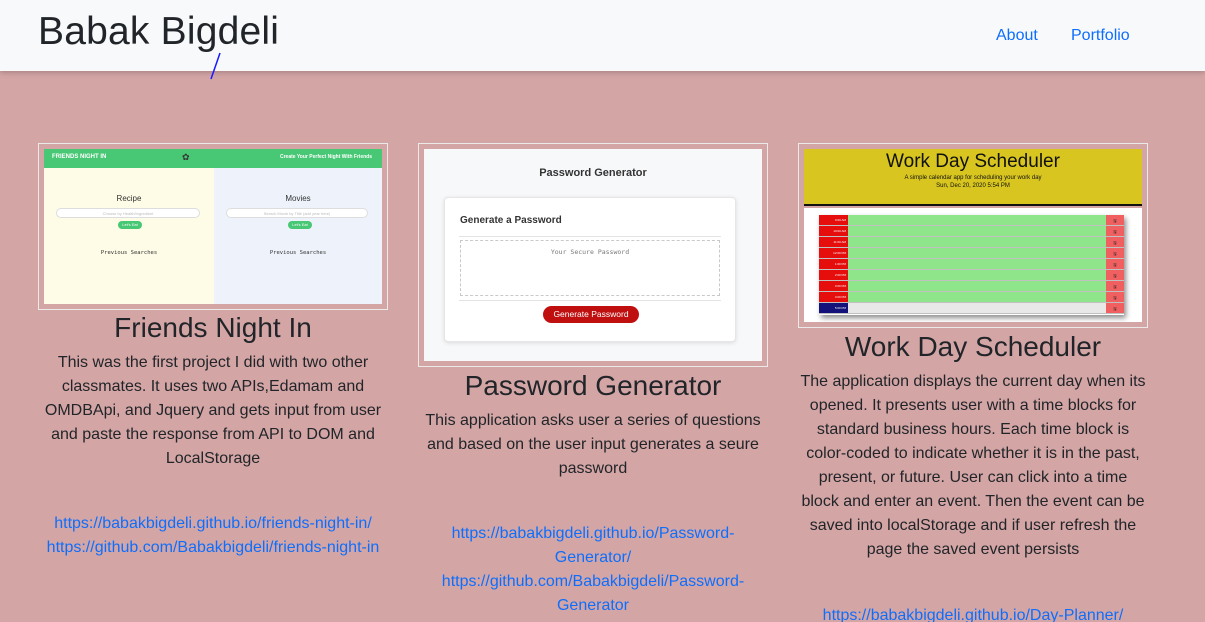 The height and width of the screenshot is (622, 1205). I want to click on brand-title: Babak Bigdeli, so click(158, 32).